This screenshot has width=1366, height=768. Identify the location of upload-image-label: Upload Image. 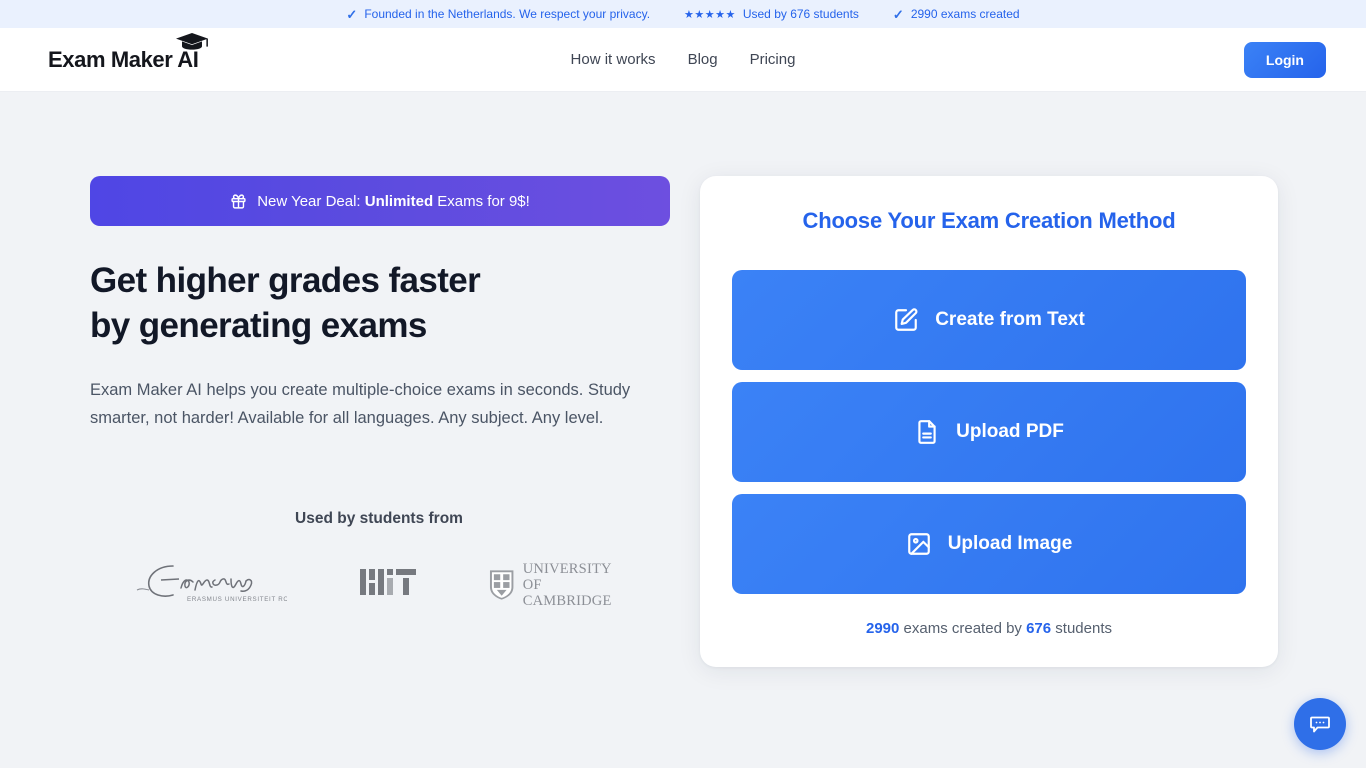
(1010, 543).